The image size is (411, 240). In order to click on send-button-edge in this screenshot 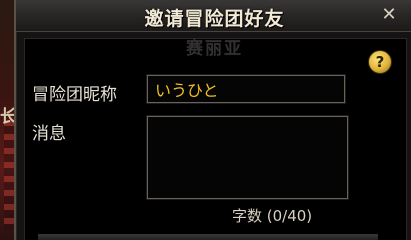, I will do `click(208, 237)`.